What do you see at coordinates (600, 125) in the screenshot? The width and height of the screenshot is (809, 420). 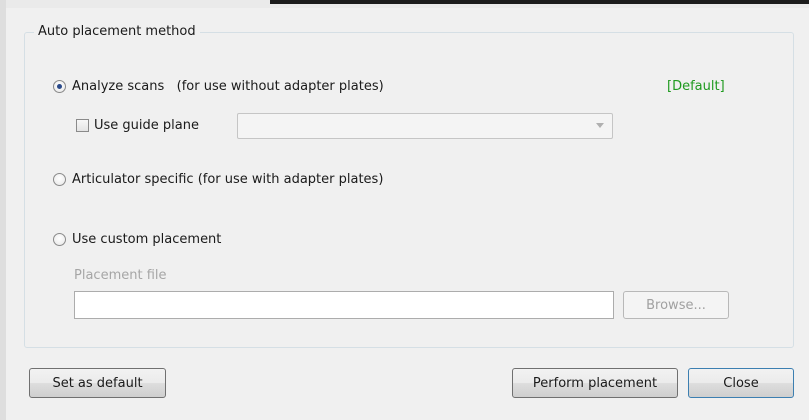 I see `chevron-down-icon` at bounding box center [600, 125].